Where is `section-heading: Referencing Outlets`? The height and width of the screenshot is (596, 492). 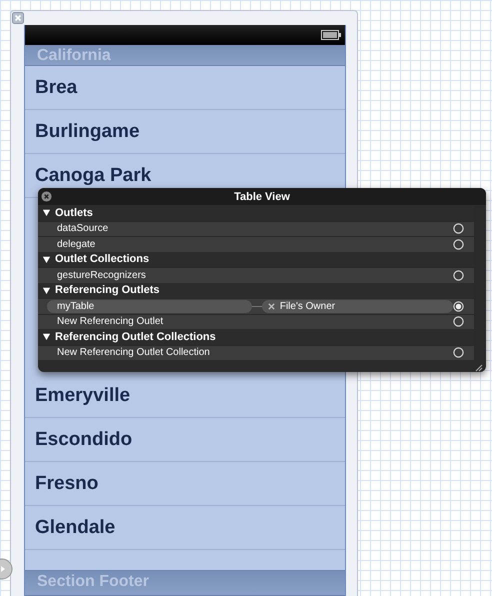
section-heading: Referencing Outlets is located at coordinates (256, 290).